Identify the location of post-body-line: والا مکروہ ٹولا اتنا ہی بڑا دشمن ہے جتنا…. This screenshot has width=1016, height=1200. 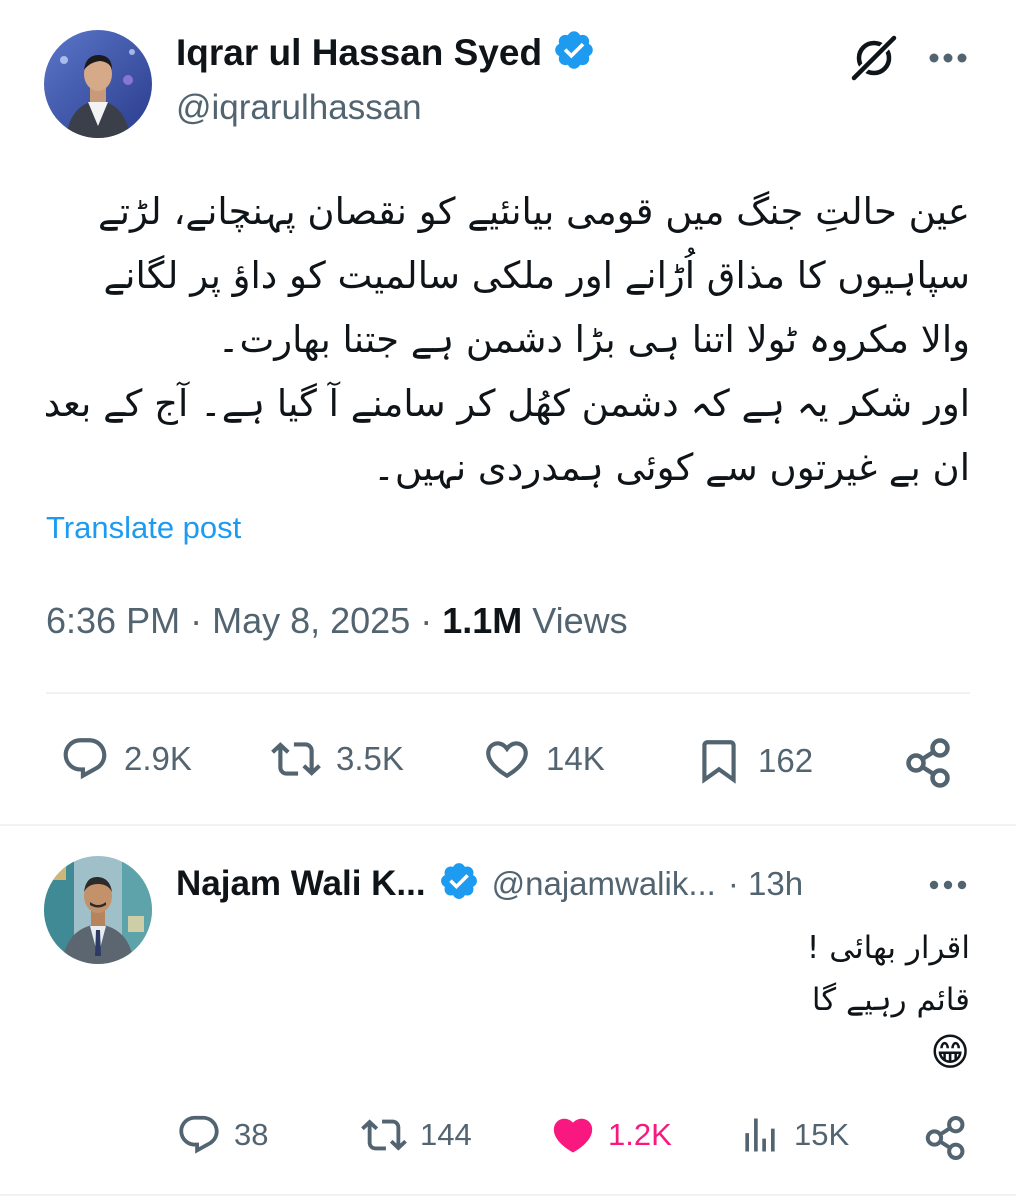
(593, 339).